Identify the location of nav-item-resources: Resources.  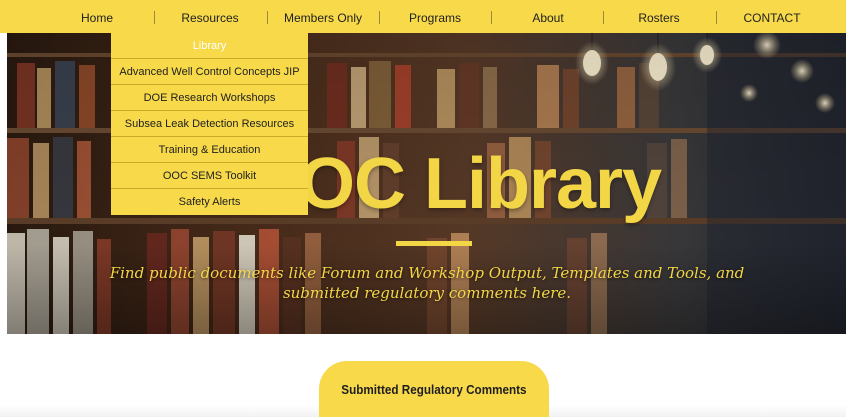
(210, 16).